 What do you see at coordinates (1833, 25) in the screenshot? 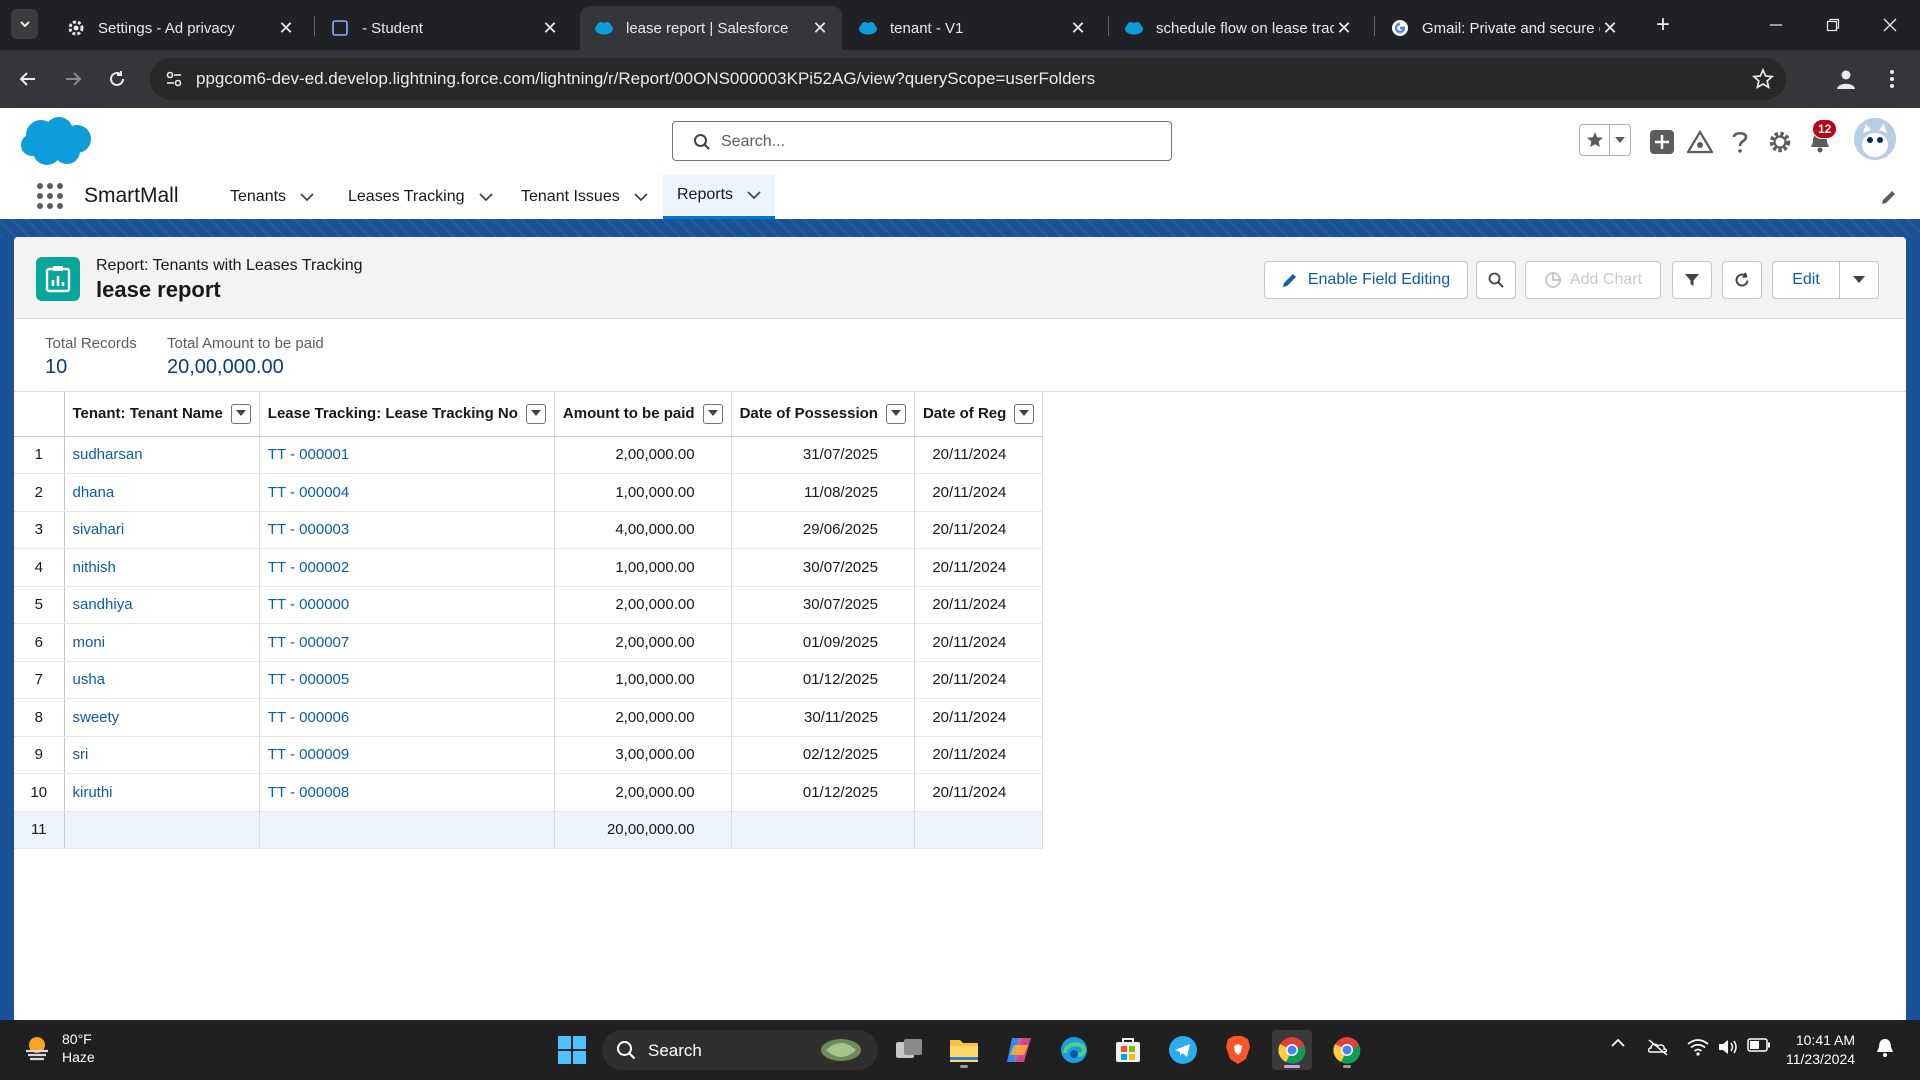
I see `restore-icon` at bounding box center [1833, 25].